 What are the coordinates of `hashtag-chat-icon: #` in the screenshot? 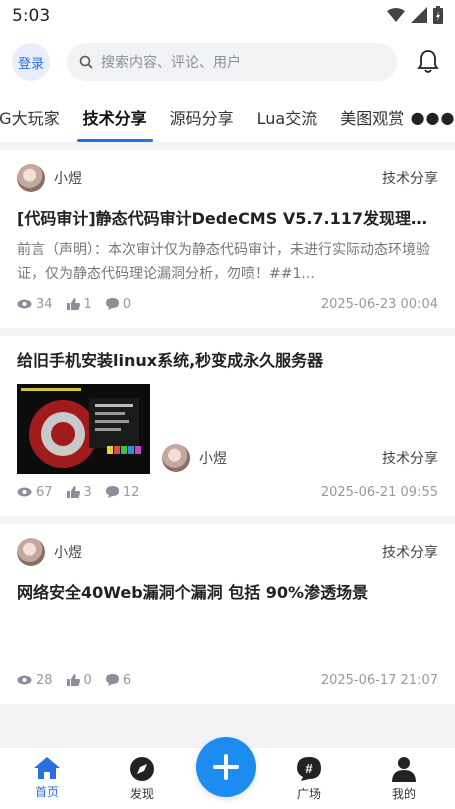 It's located at (309, 769).